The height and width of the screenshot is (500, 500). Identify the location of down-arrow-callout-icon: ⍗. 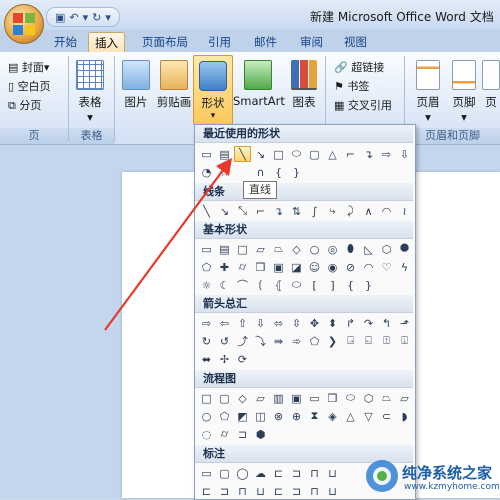
(404, 341).